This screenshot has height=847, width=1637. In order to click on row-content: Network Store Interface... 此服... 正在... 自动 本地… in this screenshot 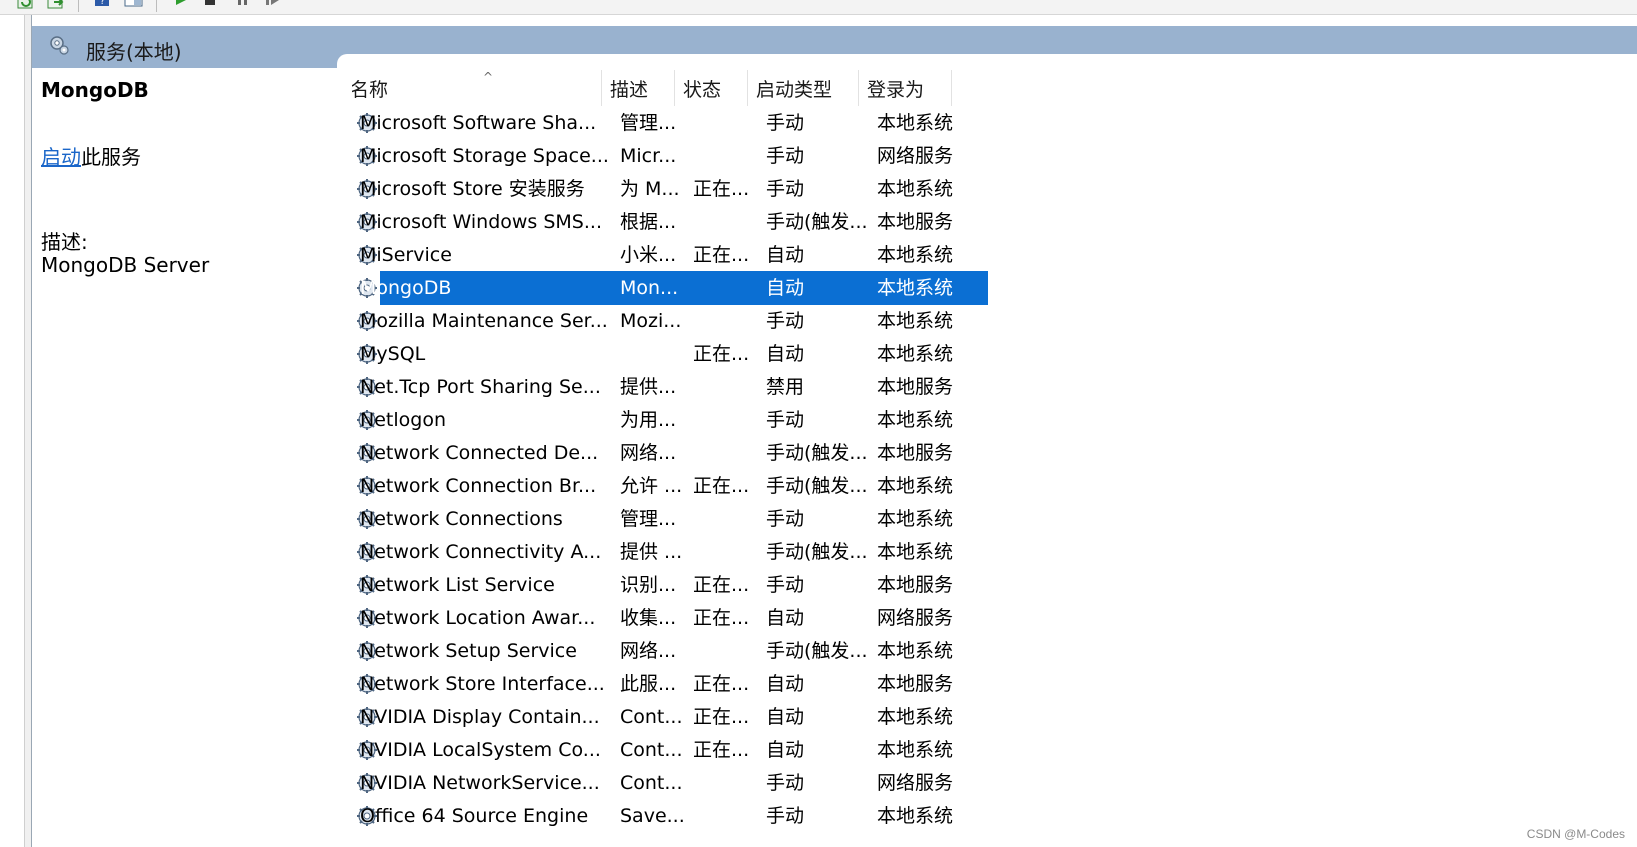, I will do `click(674, 684)`.